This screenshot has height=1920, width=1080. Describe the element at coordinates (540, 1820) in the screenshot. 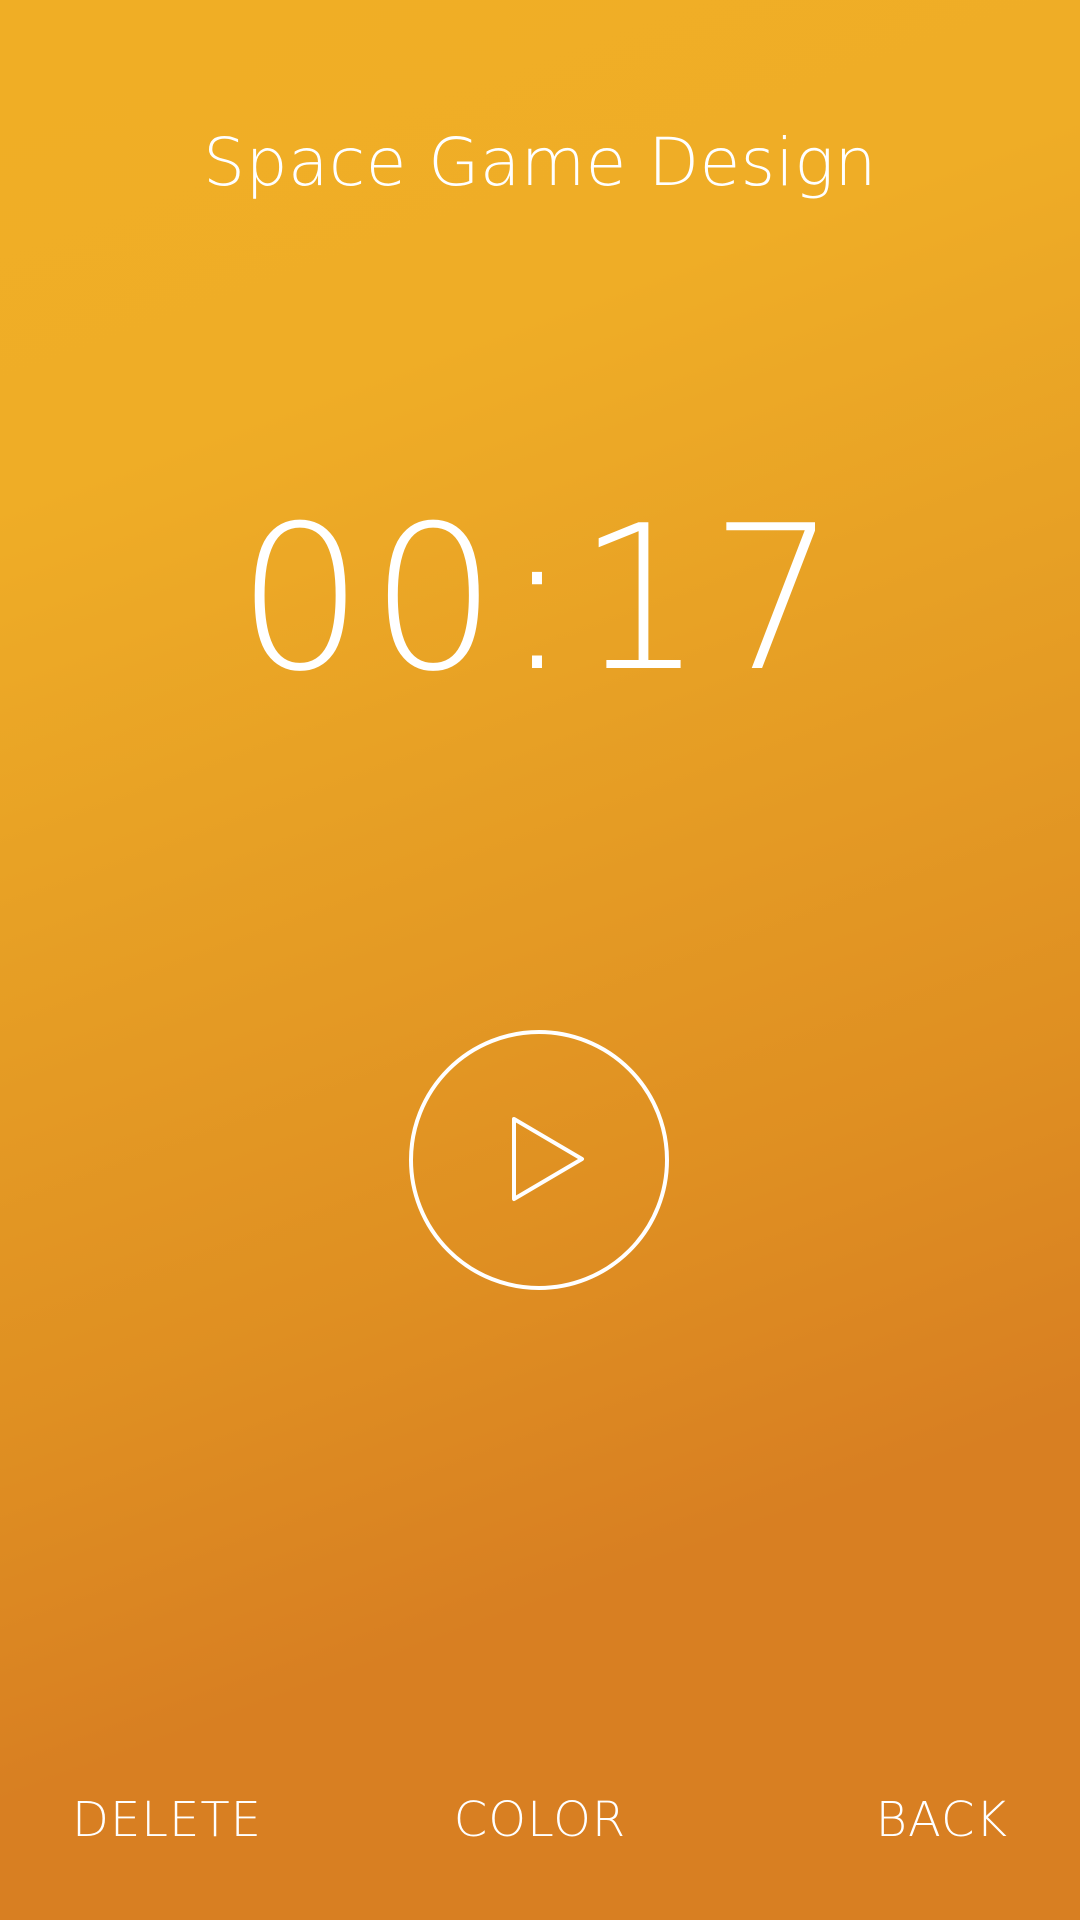

I see `bottom-bar: DELETE COLOR BACK` at that location.